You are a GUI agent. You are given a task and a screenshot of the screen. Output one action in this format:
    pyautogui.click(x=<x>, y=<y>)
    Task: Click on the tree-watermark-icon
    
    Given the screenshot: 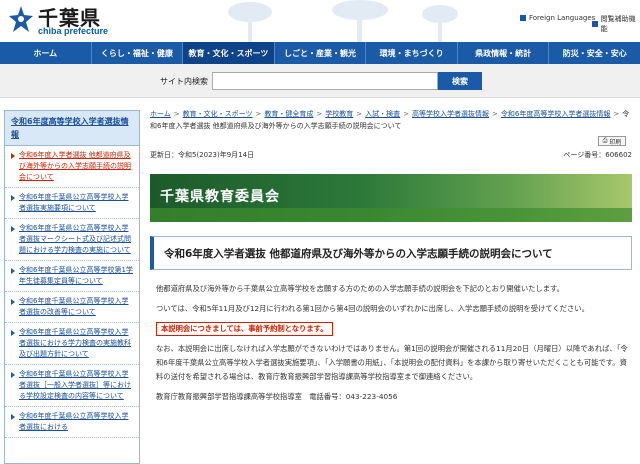 What is the action you would take?
    pyautogui.click(x=343, y=21)
    